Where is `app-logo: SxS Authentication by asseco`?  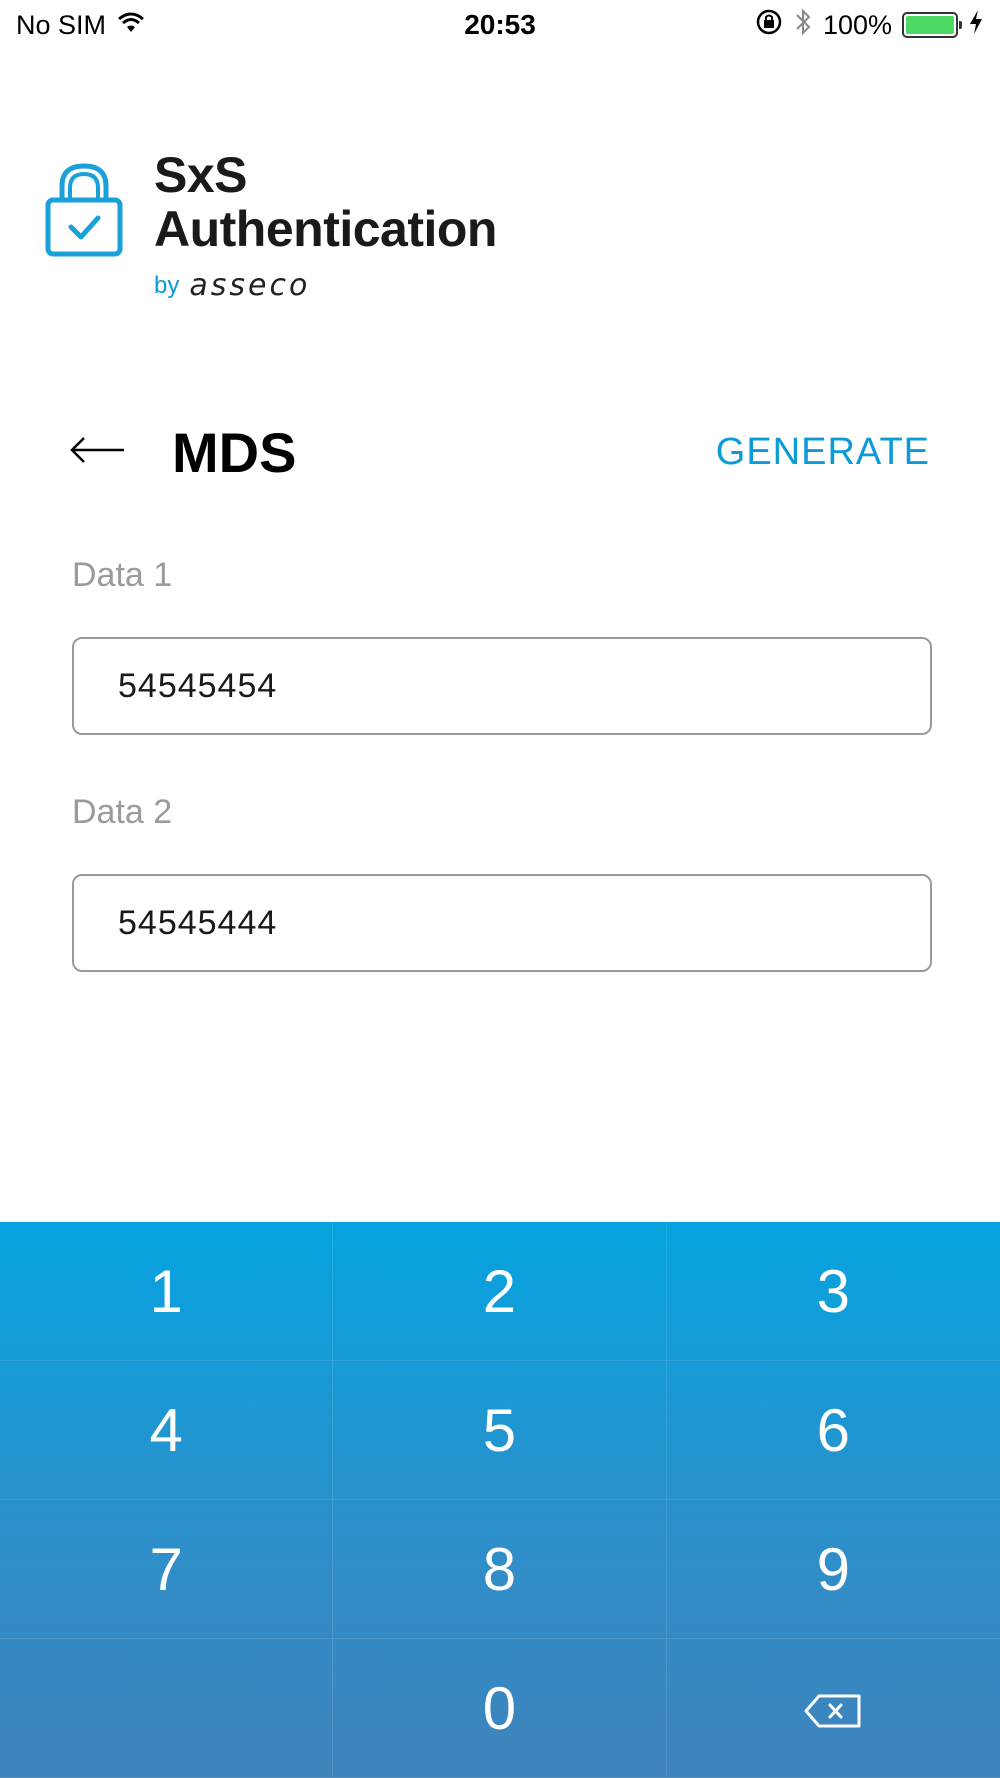 app-logo: SxS Authentication by asseco is located at coordinates (270, 225).